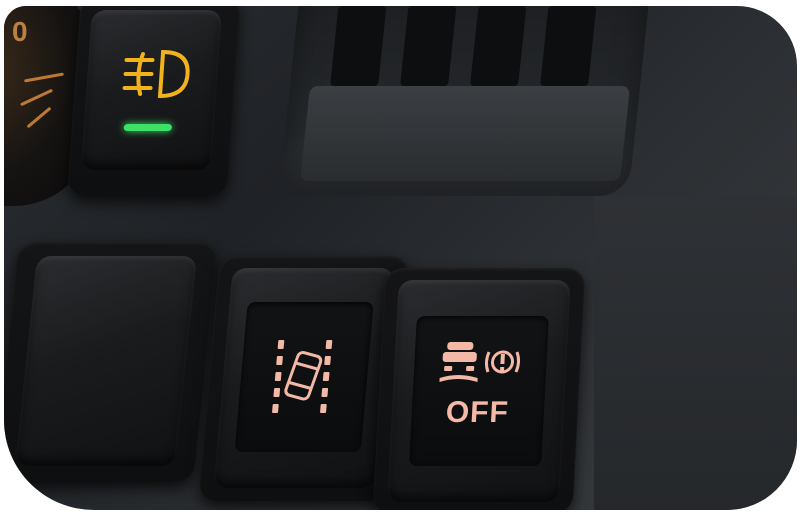  I want to click on blank-switch-housing, so click(111, 362).